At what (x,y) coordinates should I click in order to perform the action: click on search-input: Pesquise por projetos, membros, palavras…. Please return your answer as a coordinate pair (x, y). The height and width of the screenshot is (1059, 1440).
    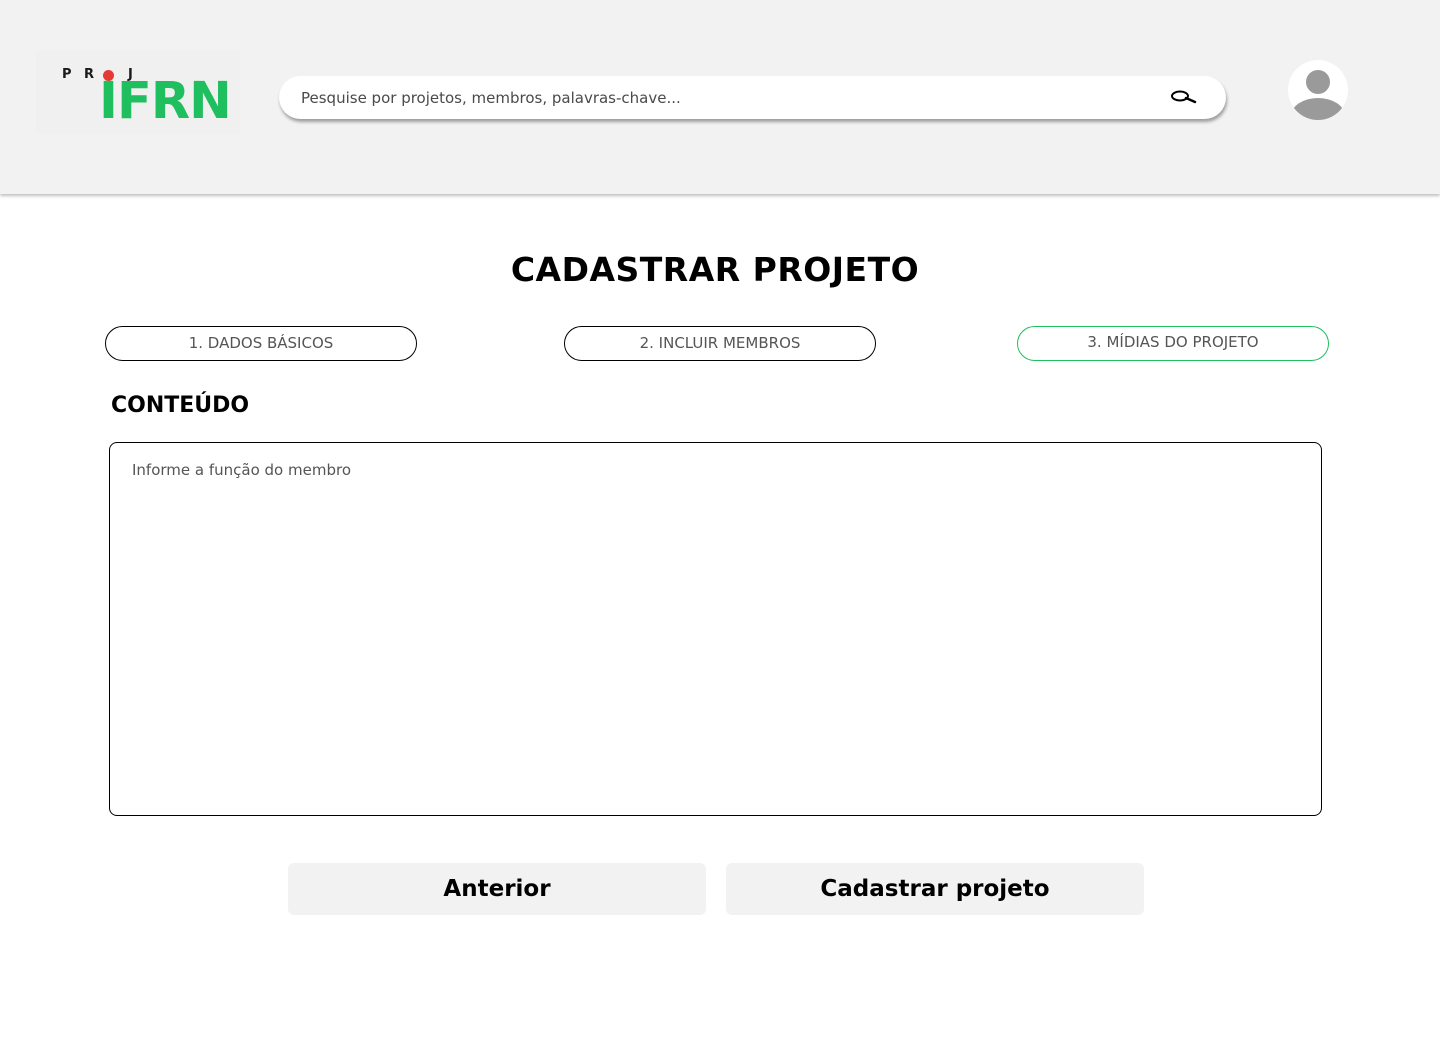
    Looking at the image, I should click on (491, 98).